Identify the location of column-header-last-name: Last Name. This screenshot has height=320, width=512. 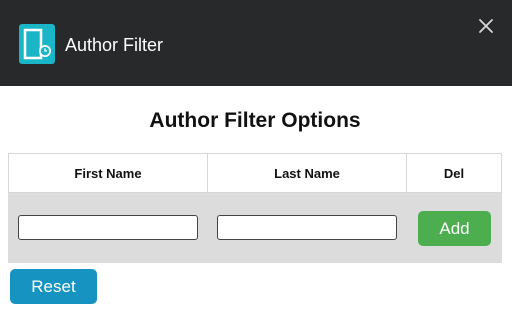
(307, 173).